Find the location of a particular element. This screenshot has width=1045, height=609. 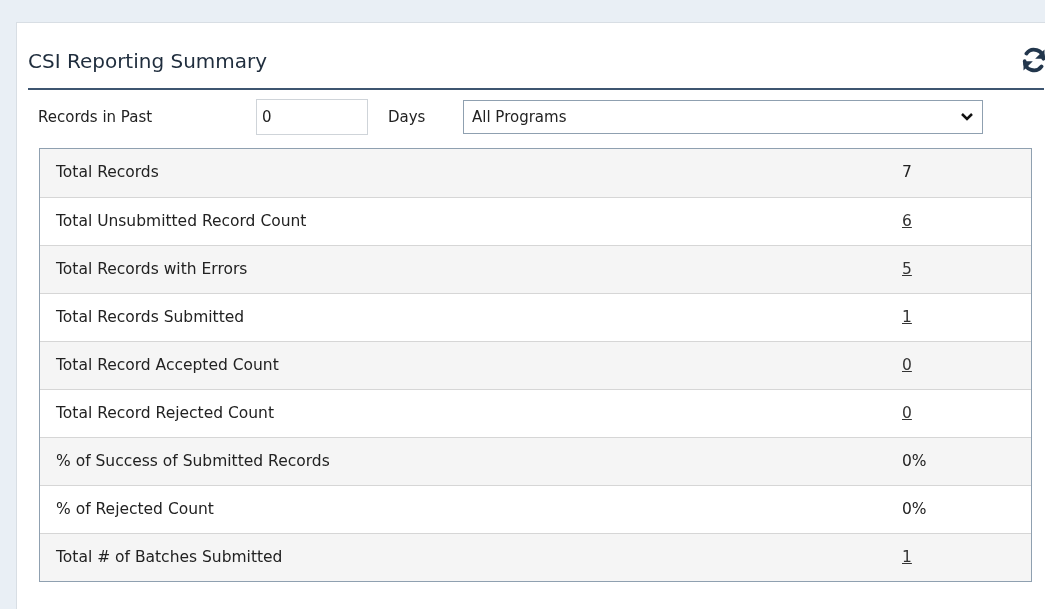

row-label: % of Success of Submitted Records is located at coordinates (193, 461).